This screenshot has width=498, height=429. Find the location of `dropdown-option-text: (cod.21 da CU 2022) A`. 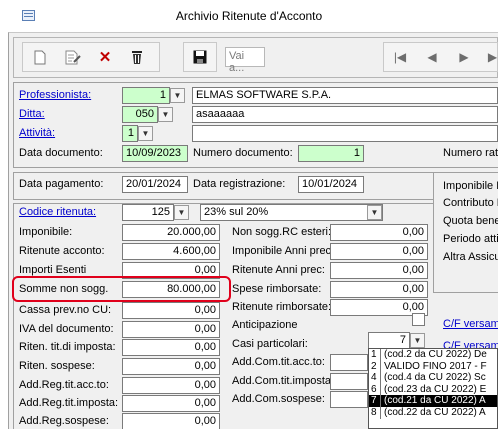

dropdown-option-text: (cod.21 da CU 2022) A is located at coordinates (435, 401).